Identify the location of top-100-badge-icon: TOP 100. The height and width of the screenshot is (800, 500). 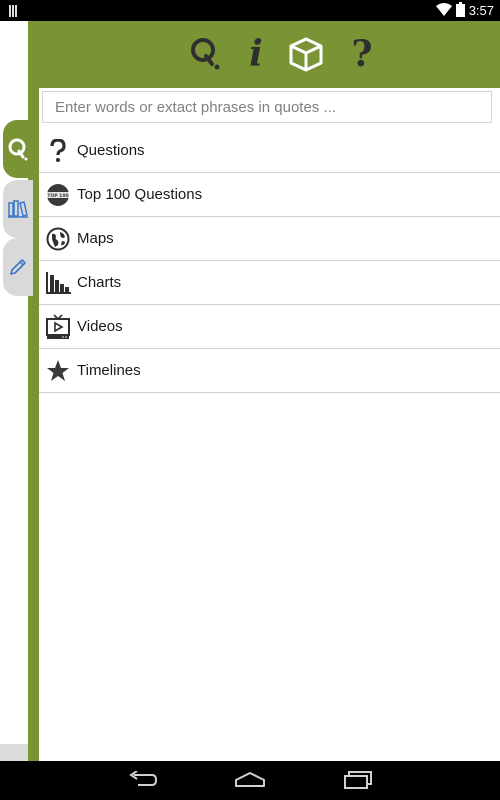
(58, 195).